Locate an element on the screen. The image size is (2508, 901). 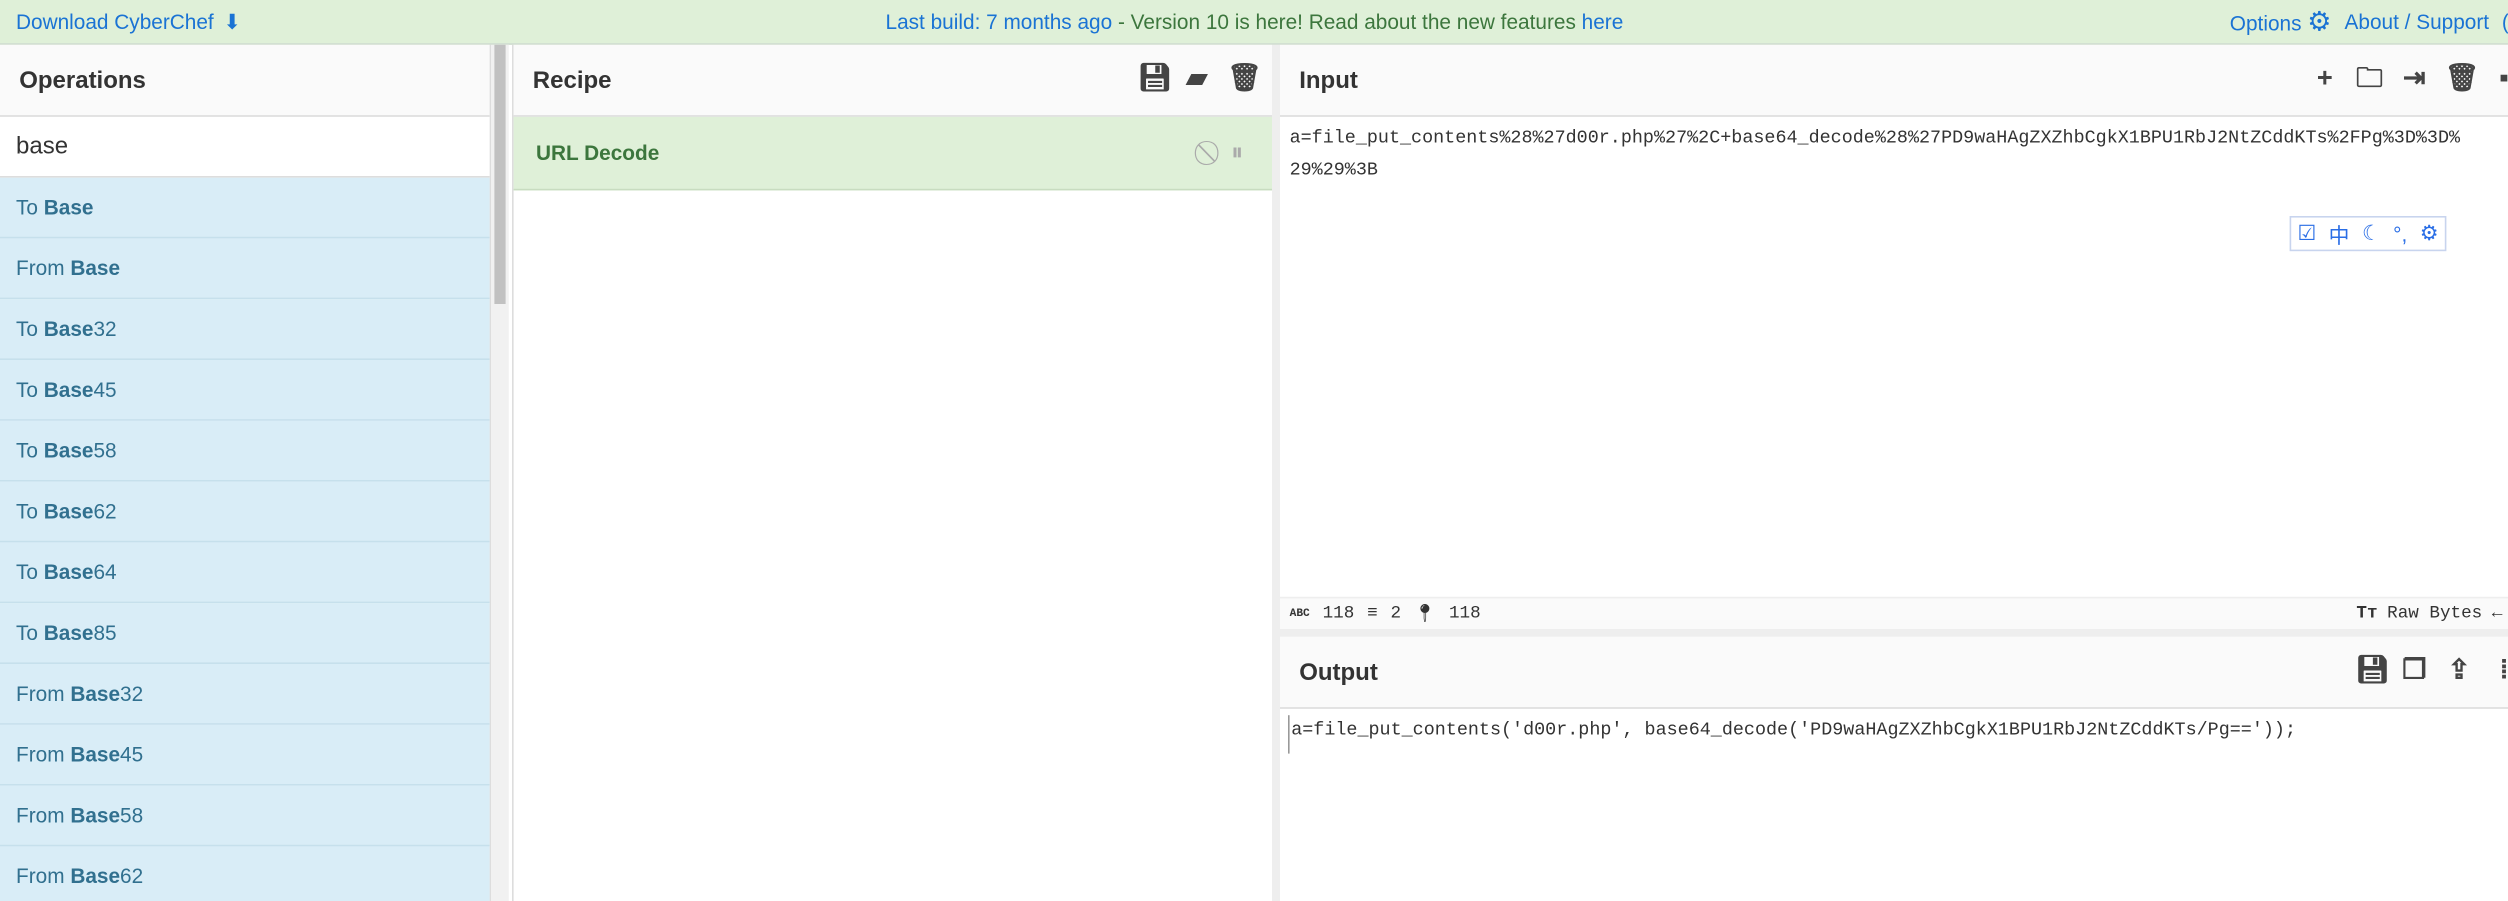
punct-icon: °, is located at coordinates (2400, 234).